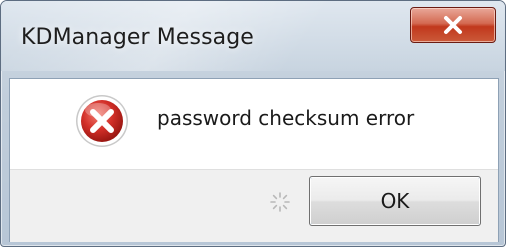 The image size is (506, 247). I want to click on ok-button: OK, so click(395, 201).